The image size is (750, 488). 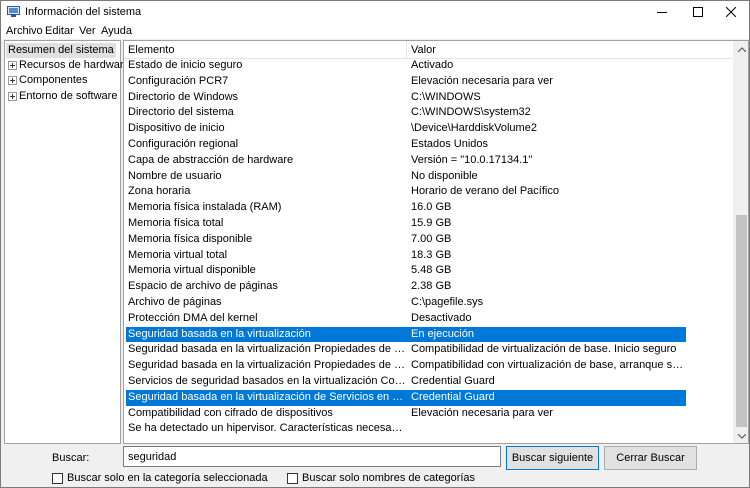 I want to click on tree-item-label: Entorno de software, so click(x=68, y=96).